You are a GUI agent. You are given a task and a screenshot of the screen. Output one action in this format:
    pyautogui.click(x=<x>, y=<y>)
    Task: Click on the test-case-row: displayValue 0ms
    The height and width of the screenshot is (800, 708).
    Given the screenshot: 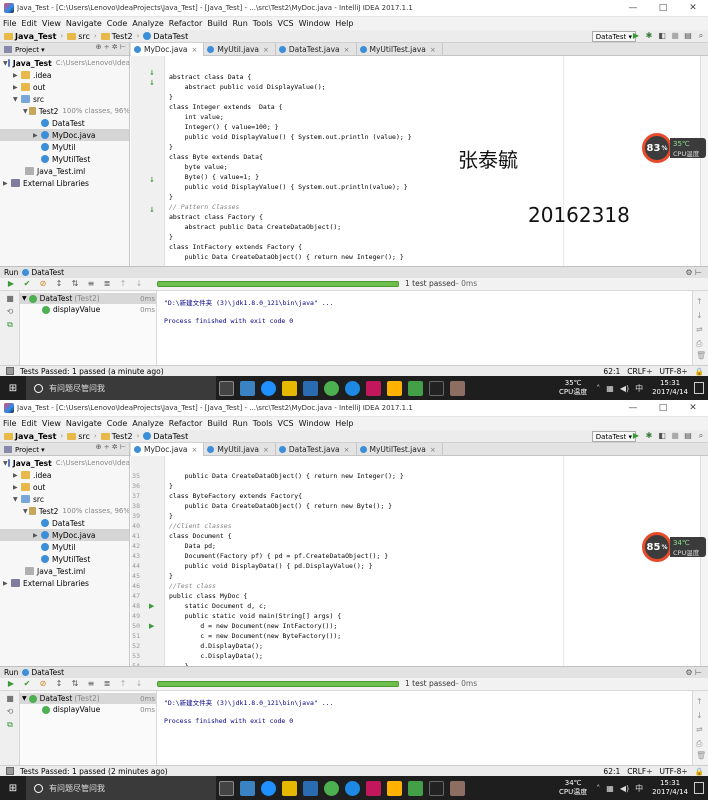 What is the action you would take?
    pyautogui.click(x=88, y=309)
    